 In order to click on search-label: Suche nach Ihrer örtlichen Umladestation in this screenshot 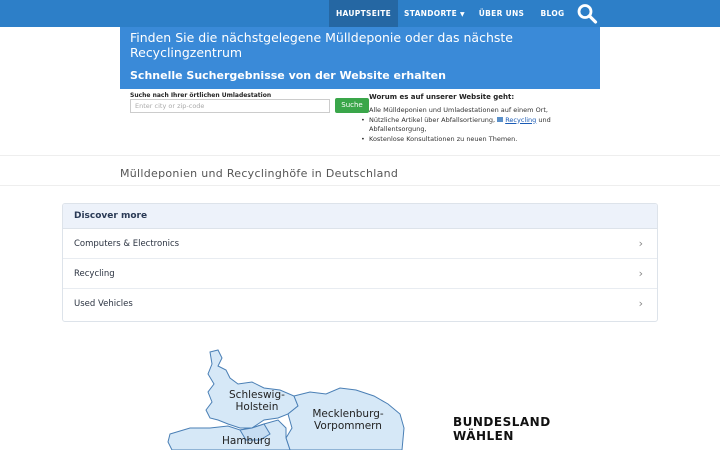, I will do `click(201, 95)`.